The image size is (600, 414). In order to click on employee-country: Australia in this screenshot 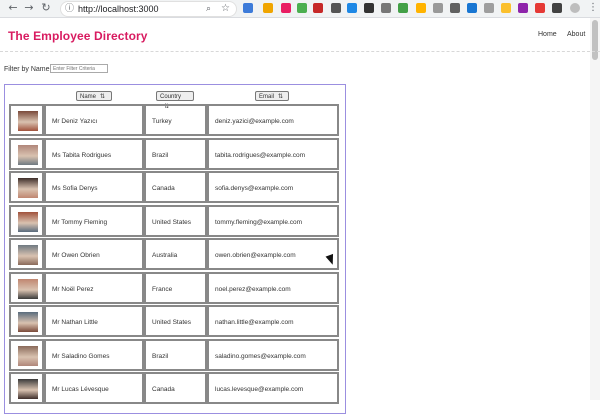, I will do `click(165, 255)`.